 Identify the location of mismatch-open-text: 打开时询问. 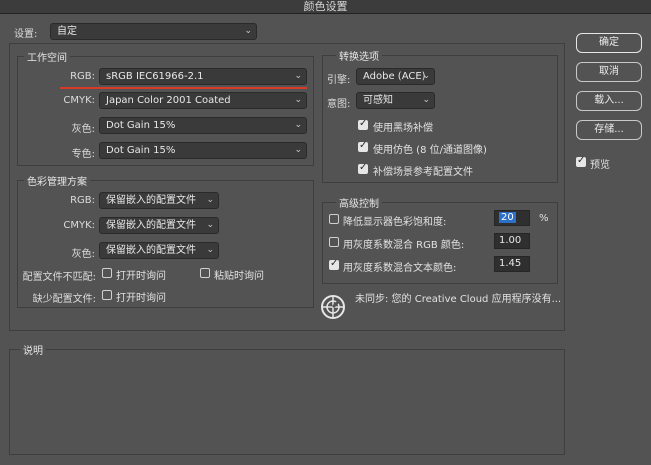
(141, 276).